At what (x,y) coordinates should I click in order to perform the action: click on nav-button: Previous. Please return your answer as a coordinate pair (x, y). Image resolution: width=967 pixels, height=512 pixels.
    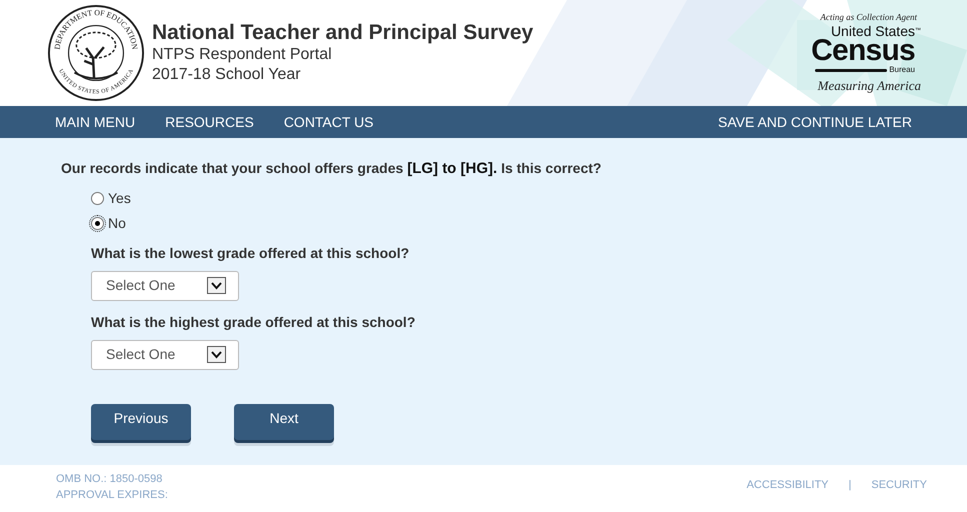
    Looking at the image, I should click on (141, 422).